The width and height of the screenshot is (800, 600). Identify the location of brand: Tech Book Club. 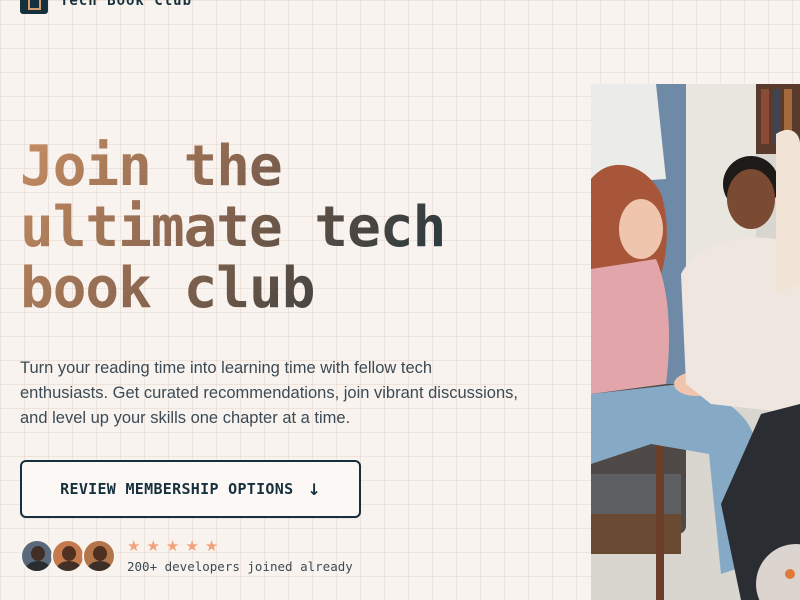
(106, 7).